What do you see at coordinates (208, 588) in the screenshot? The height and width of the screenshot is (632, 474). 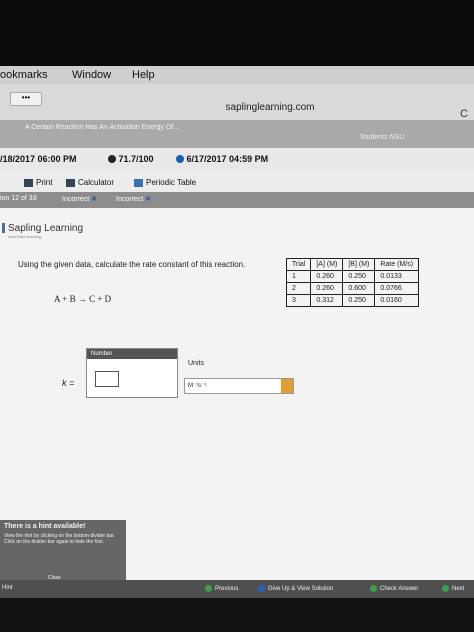 I see `previous-icon` at bounding box center [208, 588].